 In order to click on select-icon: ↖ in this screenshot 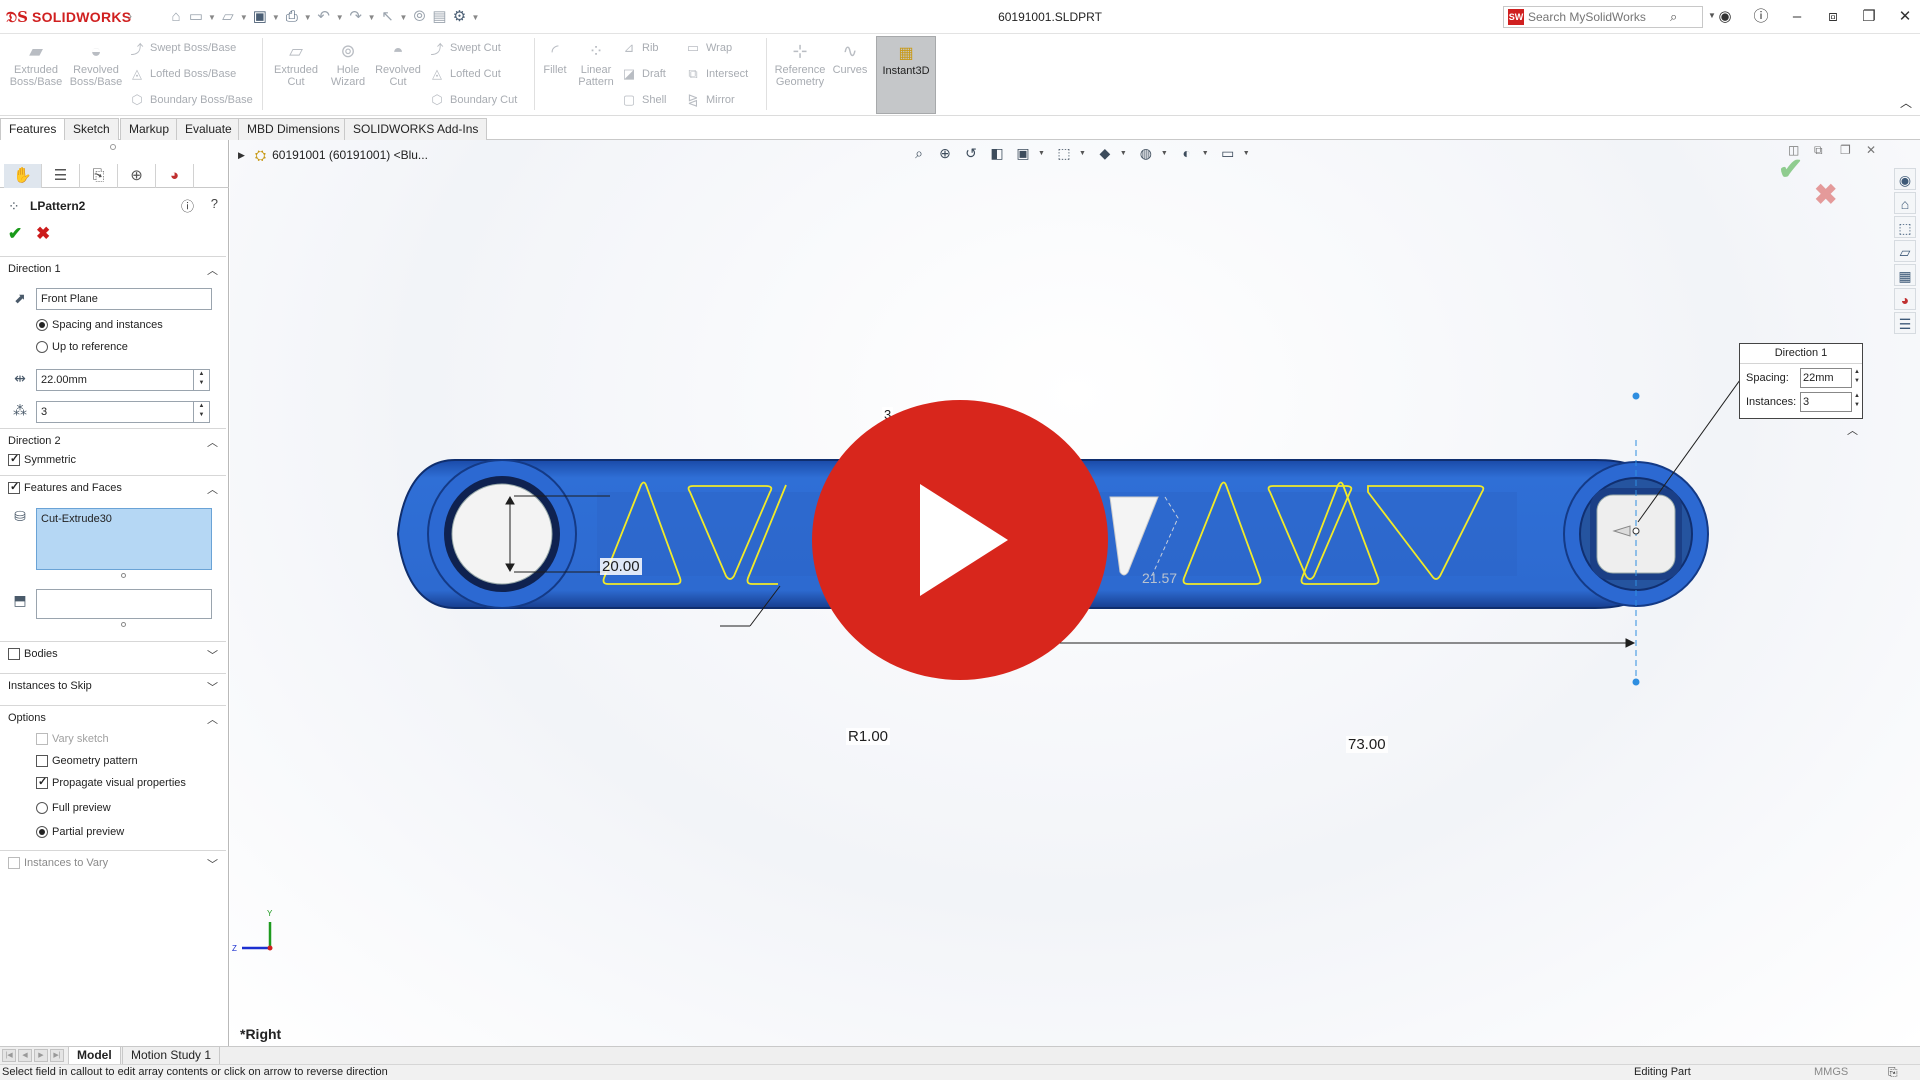, I will do `click(388, 17)`.